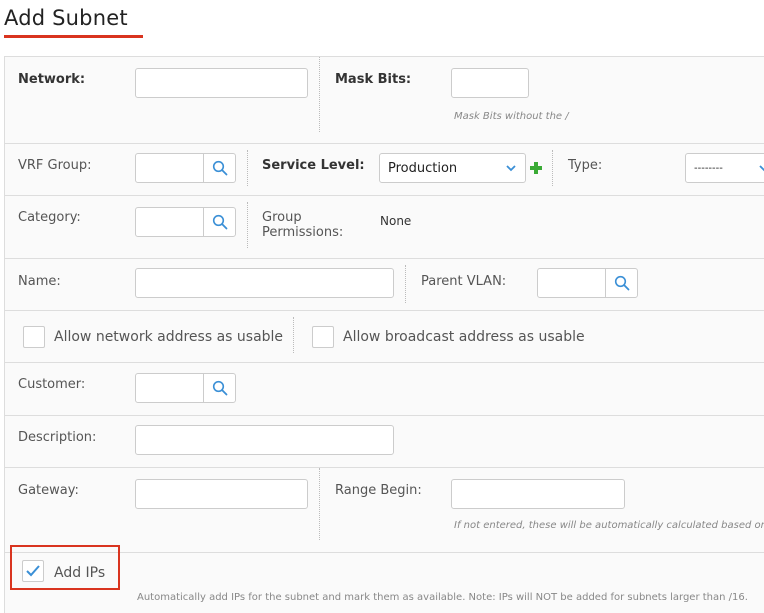  I want to click on network-input, so click(221, 83).